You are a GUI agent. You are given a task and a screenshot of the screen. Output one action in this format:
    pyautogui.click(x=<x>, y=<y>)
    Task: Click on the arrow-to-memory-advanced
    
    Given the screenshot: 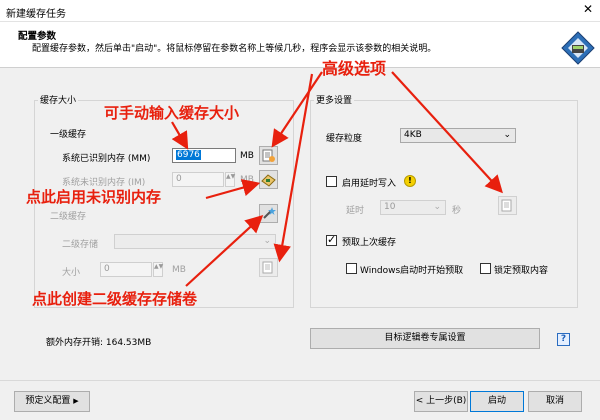 What is the action you would take?
    pyautogui.click(x=297, y=109)
    